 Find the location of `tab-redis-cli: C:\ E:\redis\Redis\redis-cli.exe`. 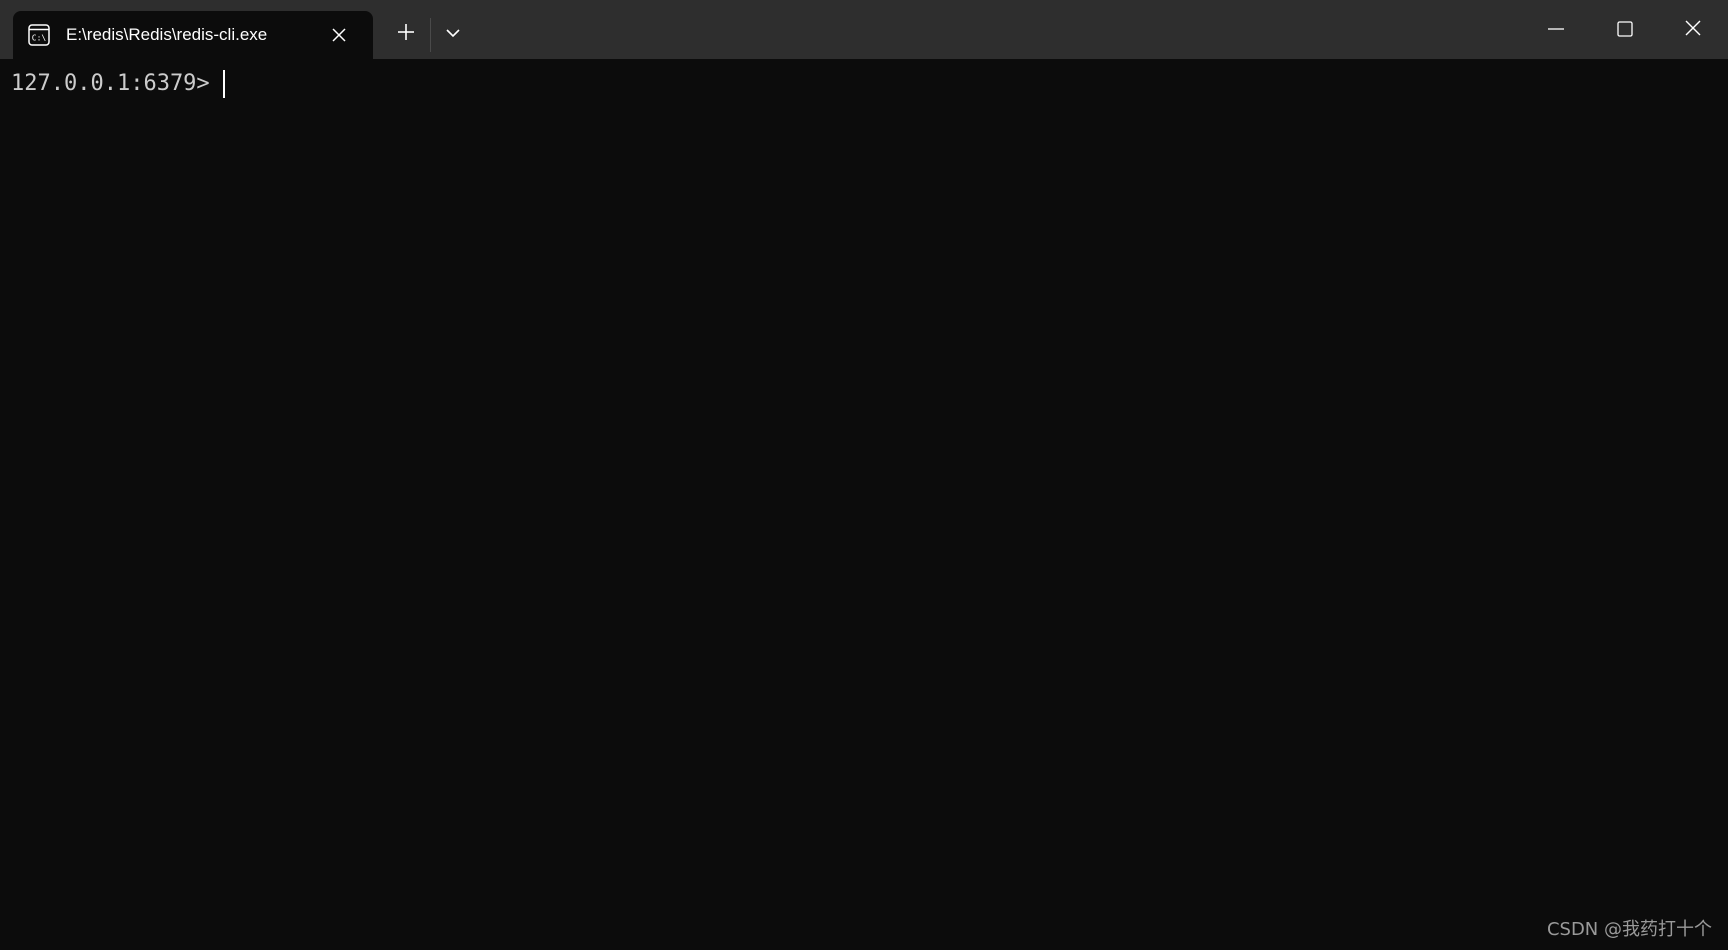

tab-redis-cli: C:\ E:\redis\Redis\redis-cli.exe is located at coordinates (193, 35).